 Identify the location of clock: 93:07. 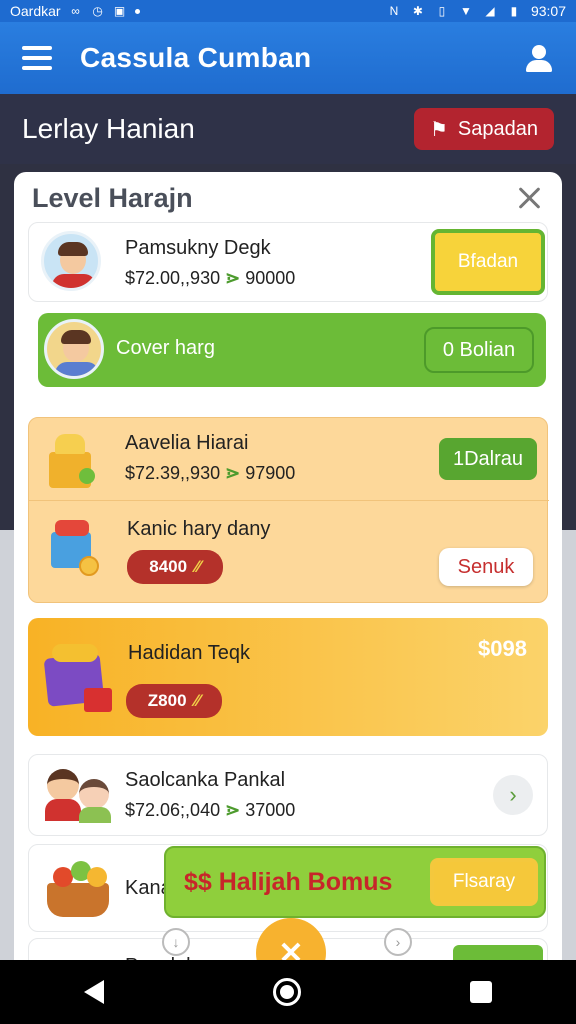
(548, 11).